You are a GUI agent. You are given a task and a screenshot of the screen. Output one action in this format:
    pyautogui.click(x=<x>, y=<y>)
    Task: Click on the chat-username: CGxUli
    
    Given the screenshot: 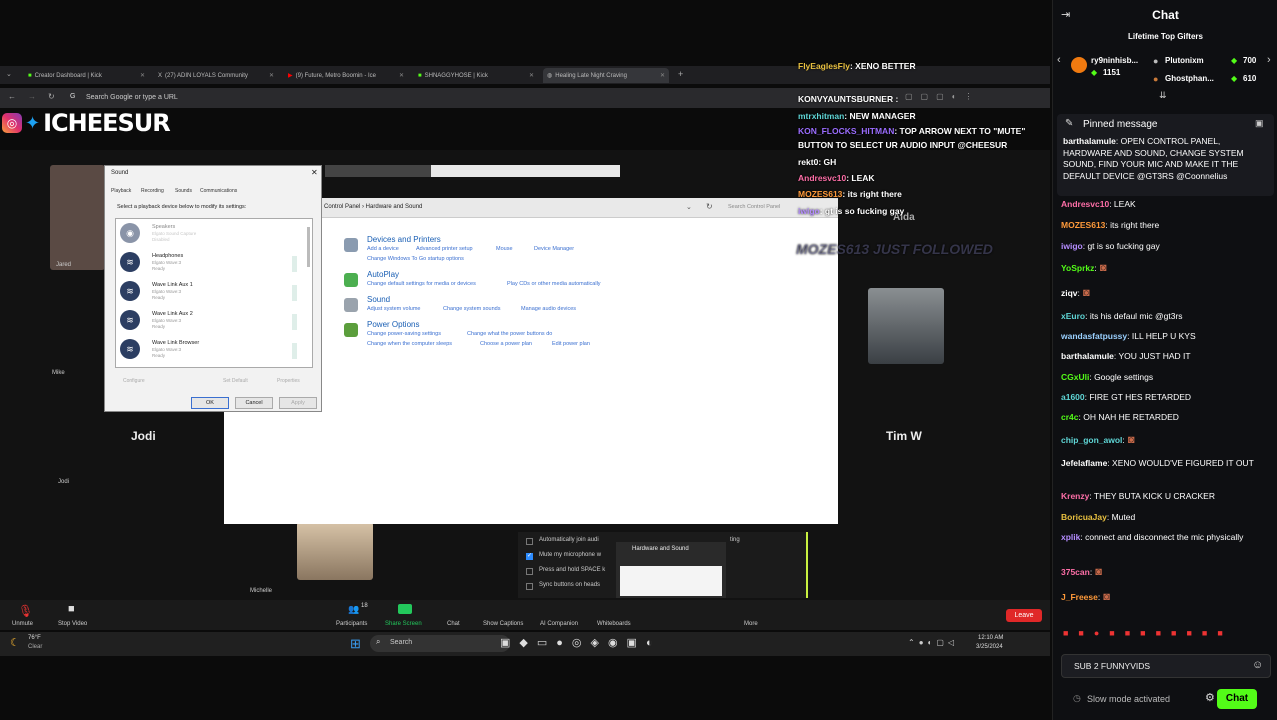 What is the action you would take?
    pyautogui.click(x=1075, y=377)
    